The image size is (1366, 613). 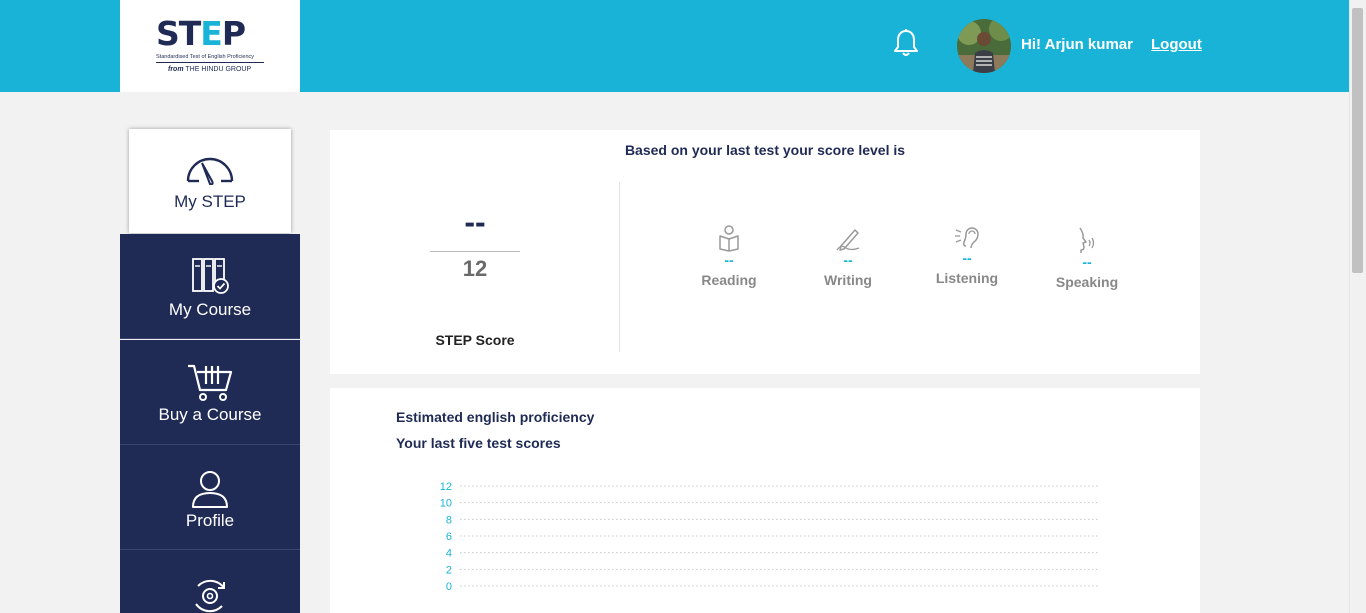 What do you see at coordinates (1087, 240) in the screenshot?
I see `speaking-icon` at bounding box center [1087, 240].